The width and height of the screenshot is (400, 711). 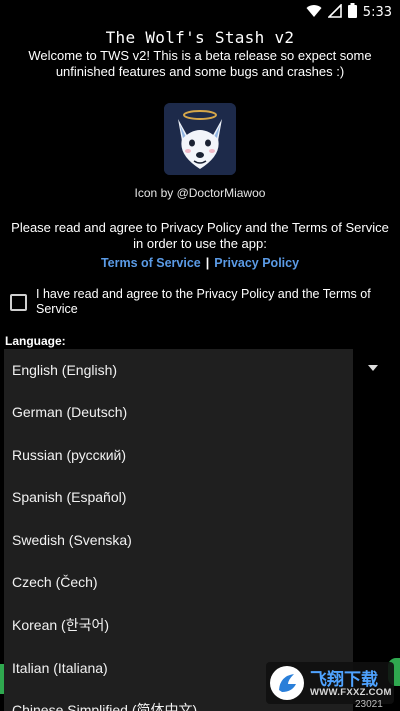 What do you see at coordinates (151, 263) in the screenshot?
I see `terms-of-service-link: Terms of Service` at bounding box center [151, 263].